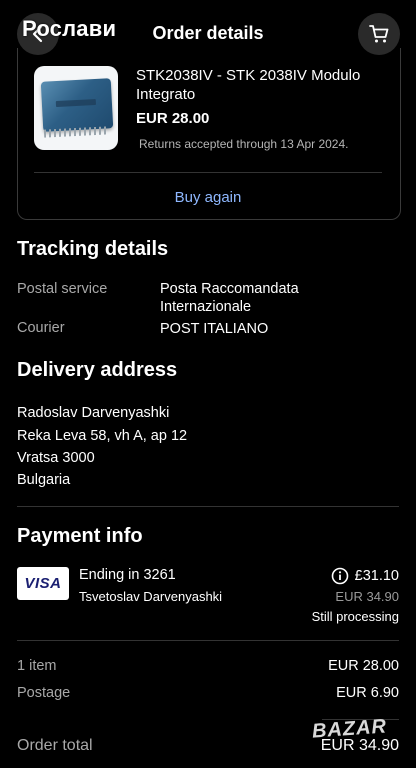 Image resolution: width=416 pixels, height=768 pixels. I want to click on buy-again-button: Buy again, so click(208, 197).